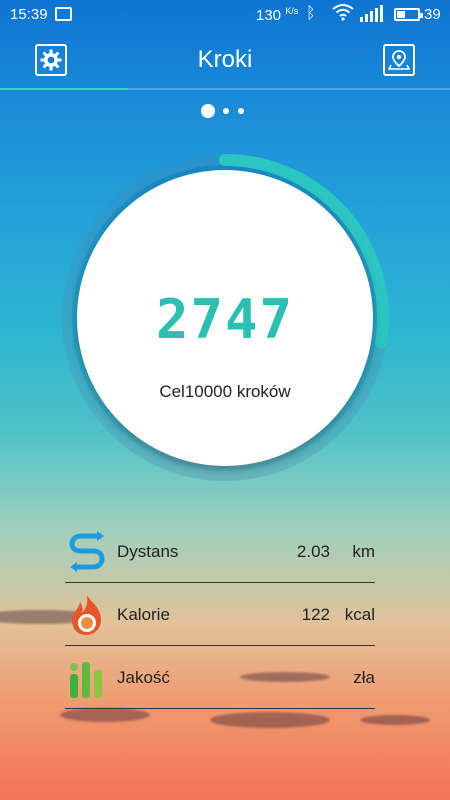 Image resolution: width=450 pixels, height=800 pixels. What do you see at coordinates (63, 14) in the screenshot?
I see `message-icon` at bounding box center [63, 14].